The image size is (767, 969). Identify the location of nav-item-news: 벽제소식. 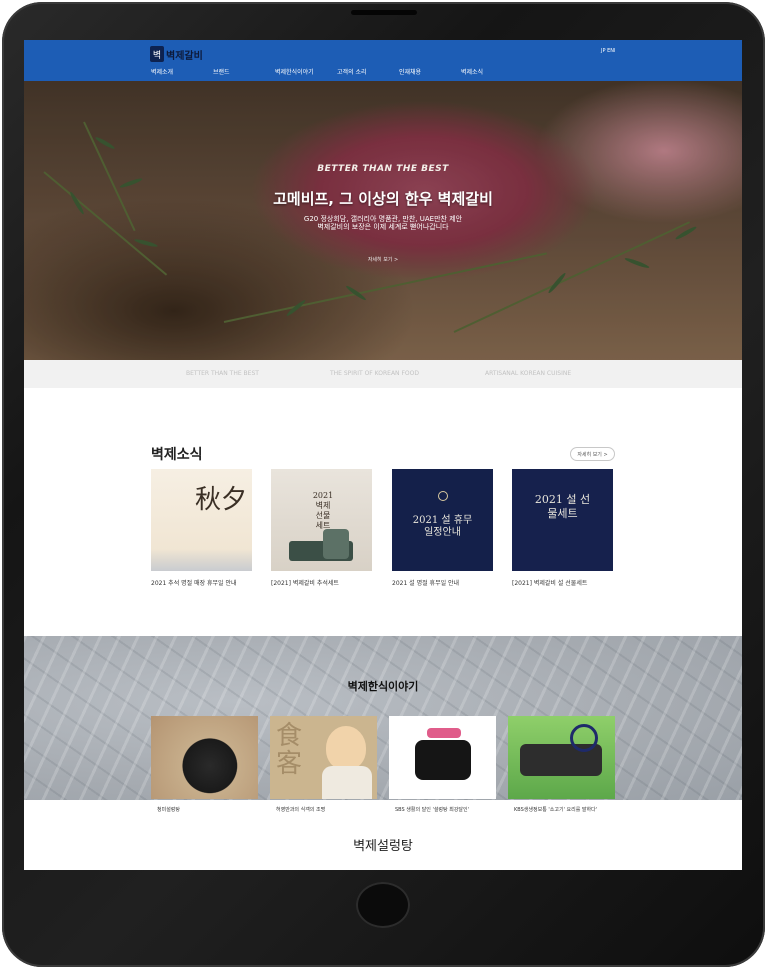
(472, 71).